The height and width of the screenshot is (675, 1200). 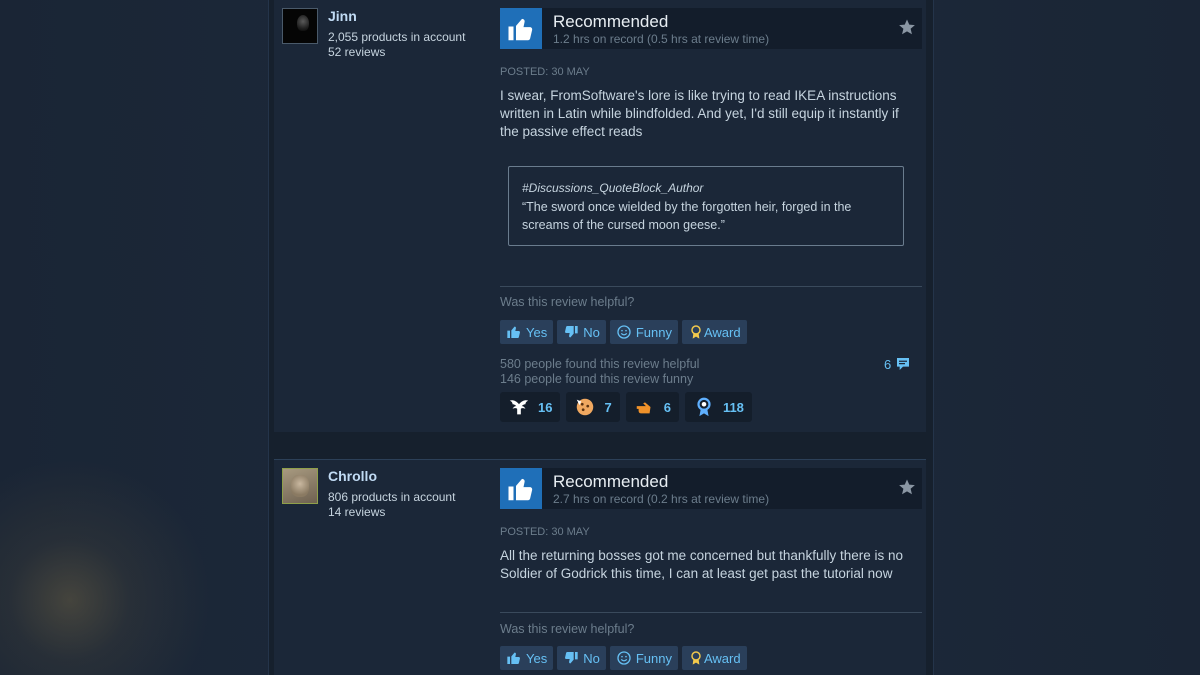 What do you see at coordinates (888, 364) in the screenshot?
I see `comment-count: 6` at bounding box center [888, 364].